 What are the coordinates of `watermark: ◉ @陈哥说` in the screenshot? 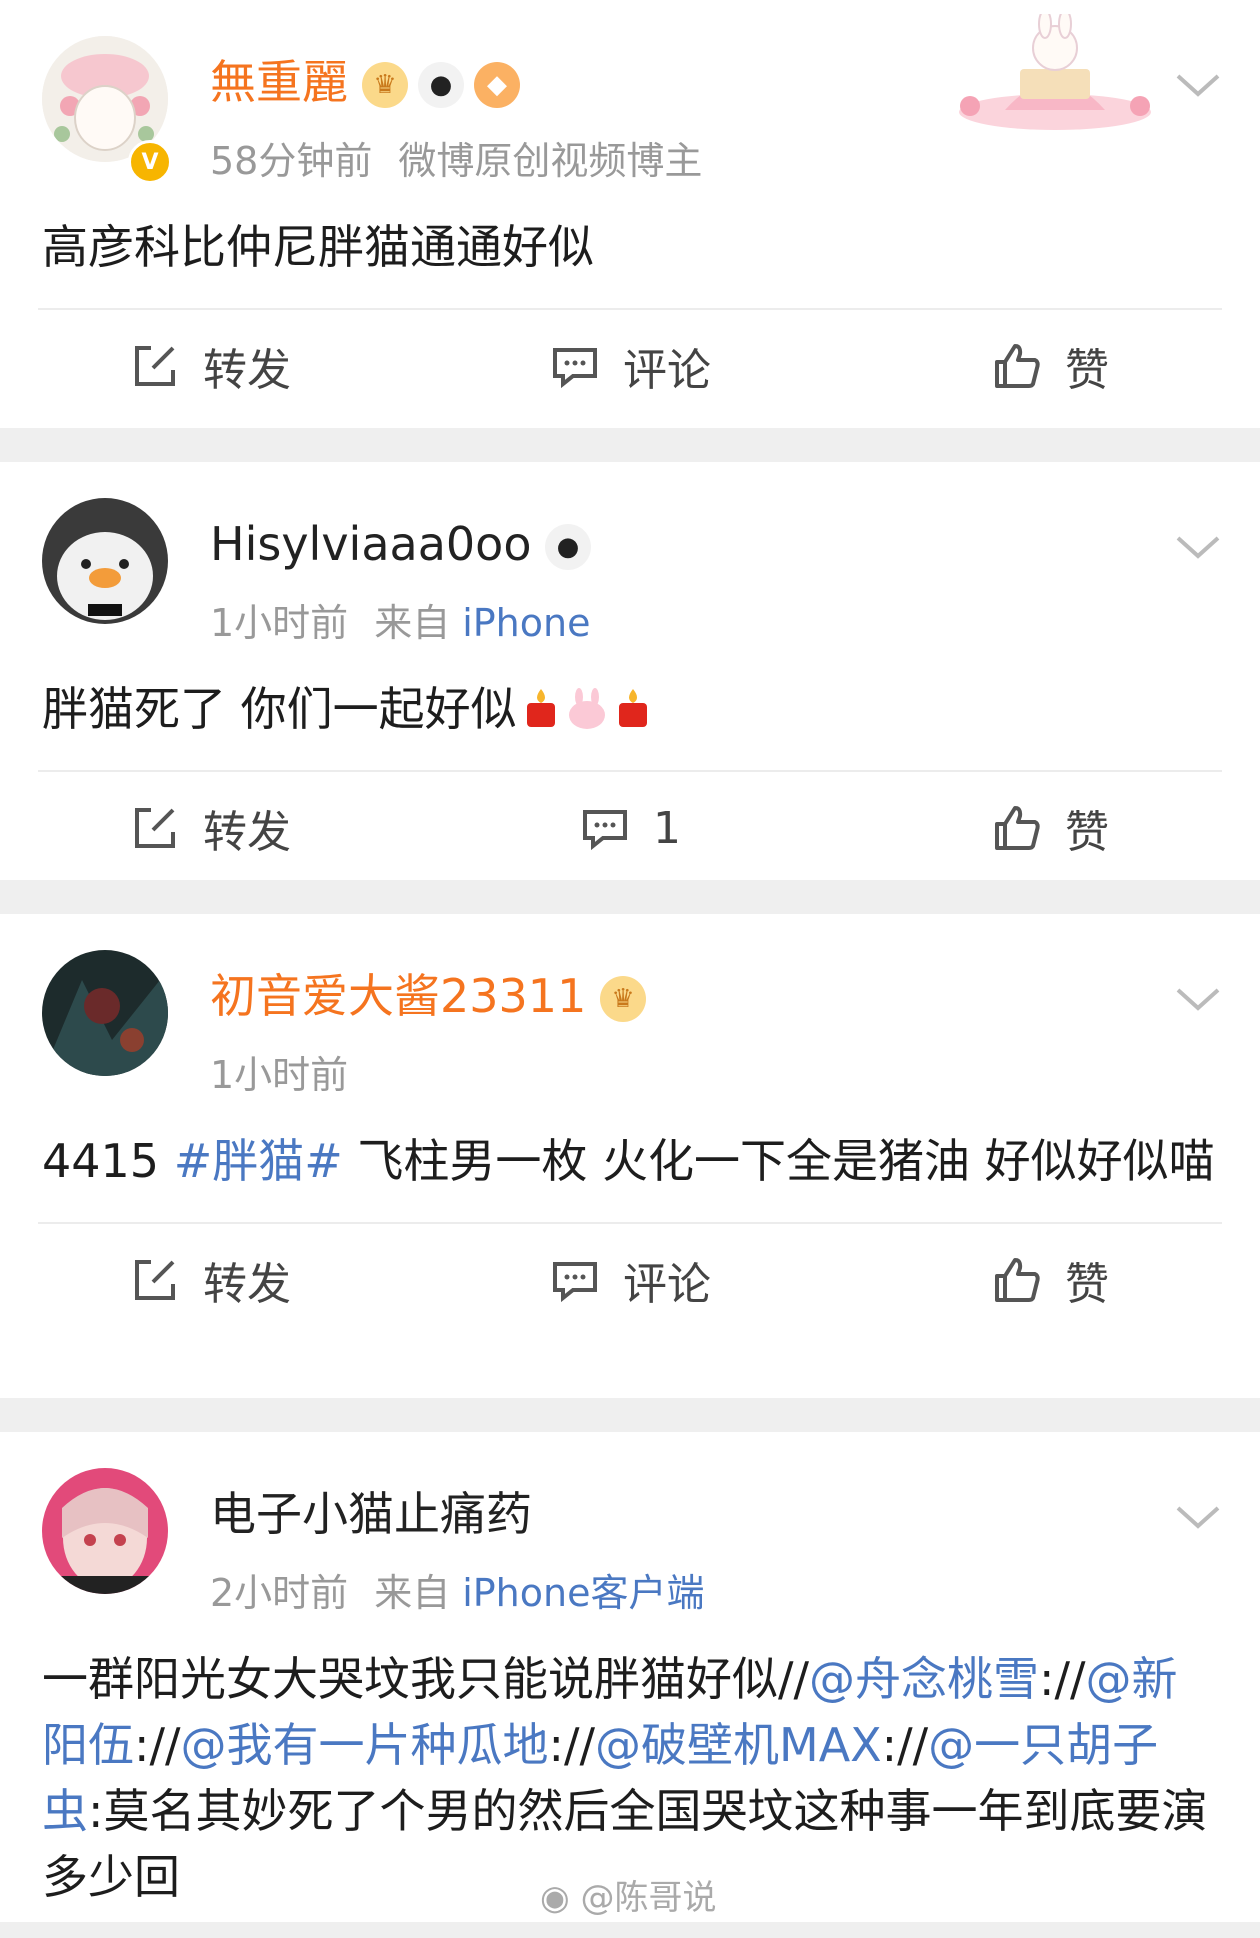 It's located at (628, 1894).